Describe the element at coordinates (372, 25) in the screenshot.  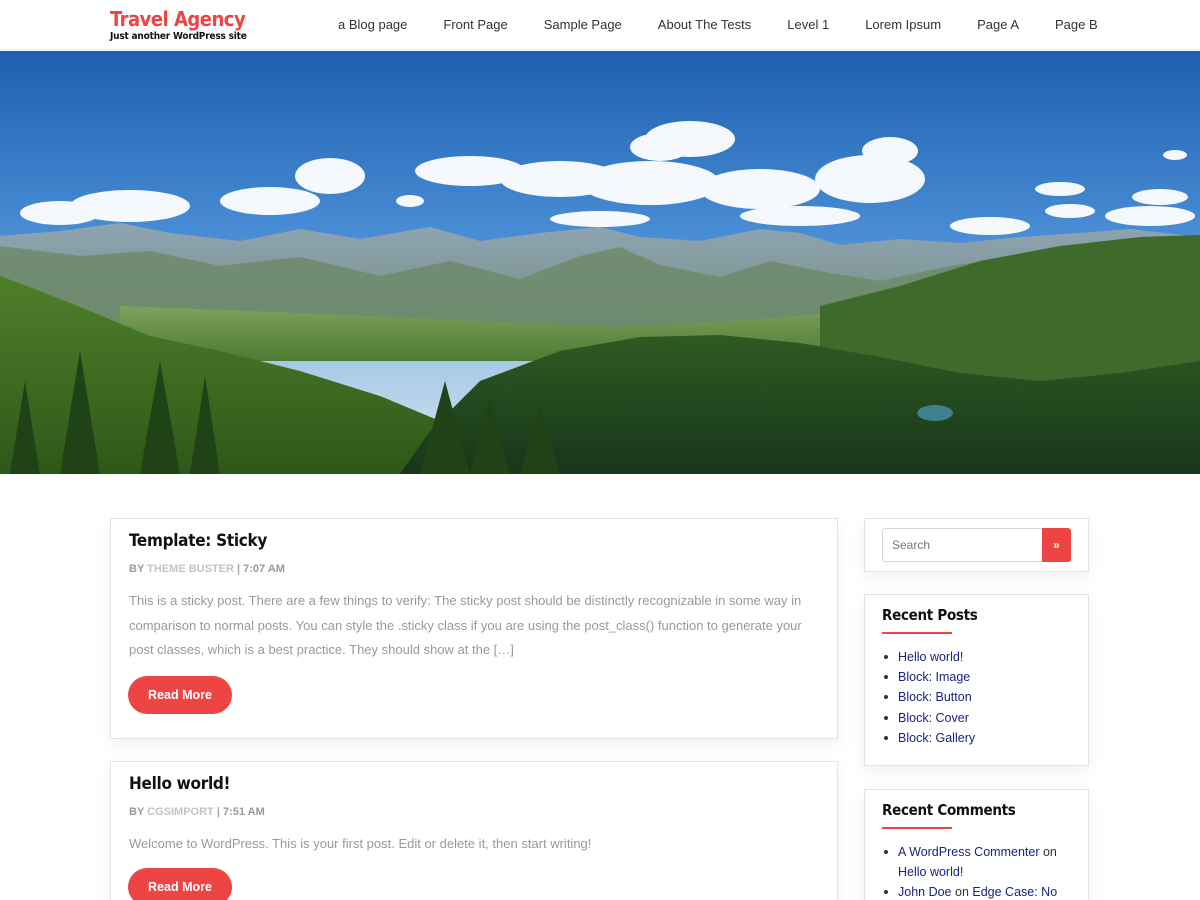
I see `nav-item-blog-page: a Blog page` at that location.